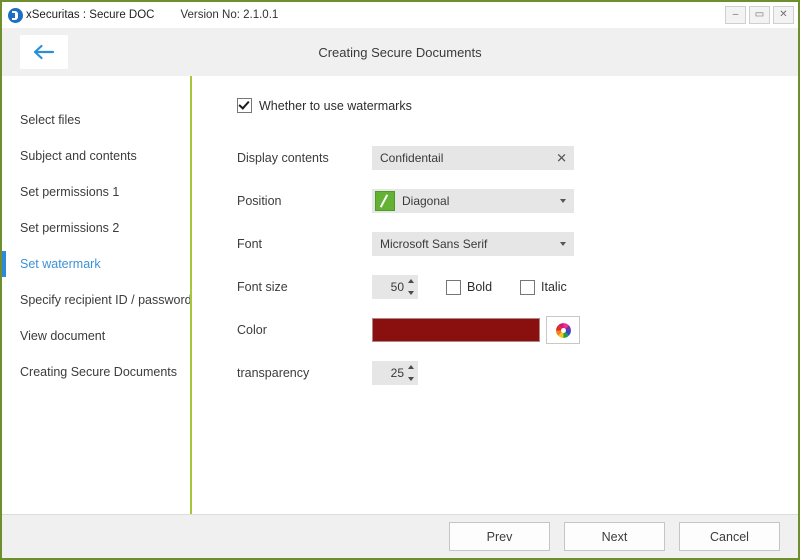  What do you see at coordinates (97, 336) in the screenshot?
I see `sidebar-item-view-document: View document` at bounding box center [97, 336].